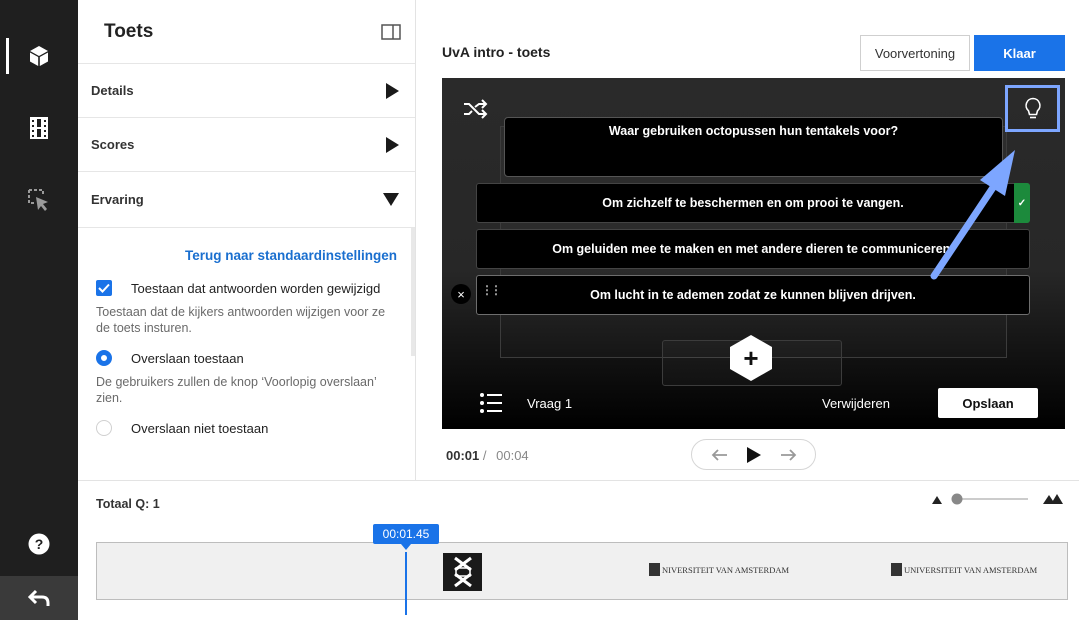 Image resolution: width=1079 pixels, height=620 pixels. What do you see at coordinates (256, 288) in the screenshot?
I see `option-label: Toestaan dat antwoorden worden gewijzigd` at bounding box center [256, 288].